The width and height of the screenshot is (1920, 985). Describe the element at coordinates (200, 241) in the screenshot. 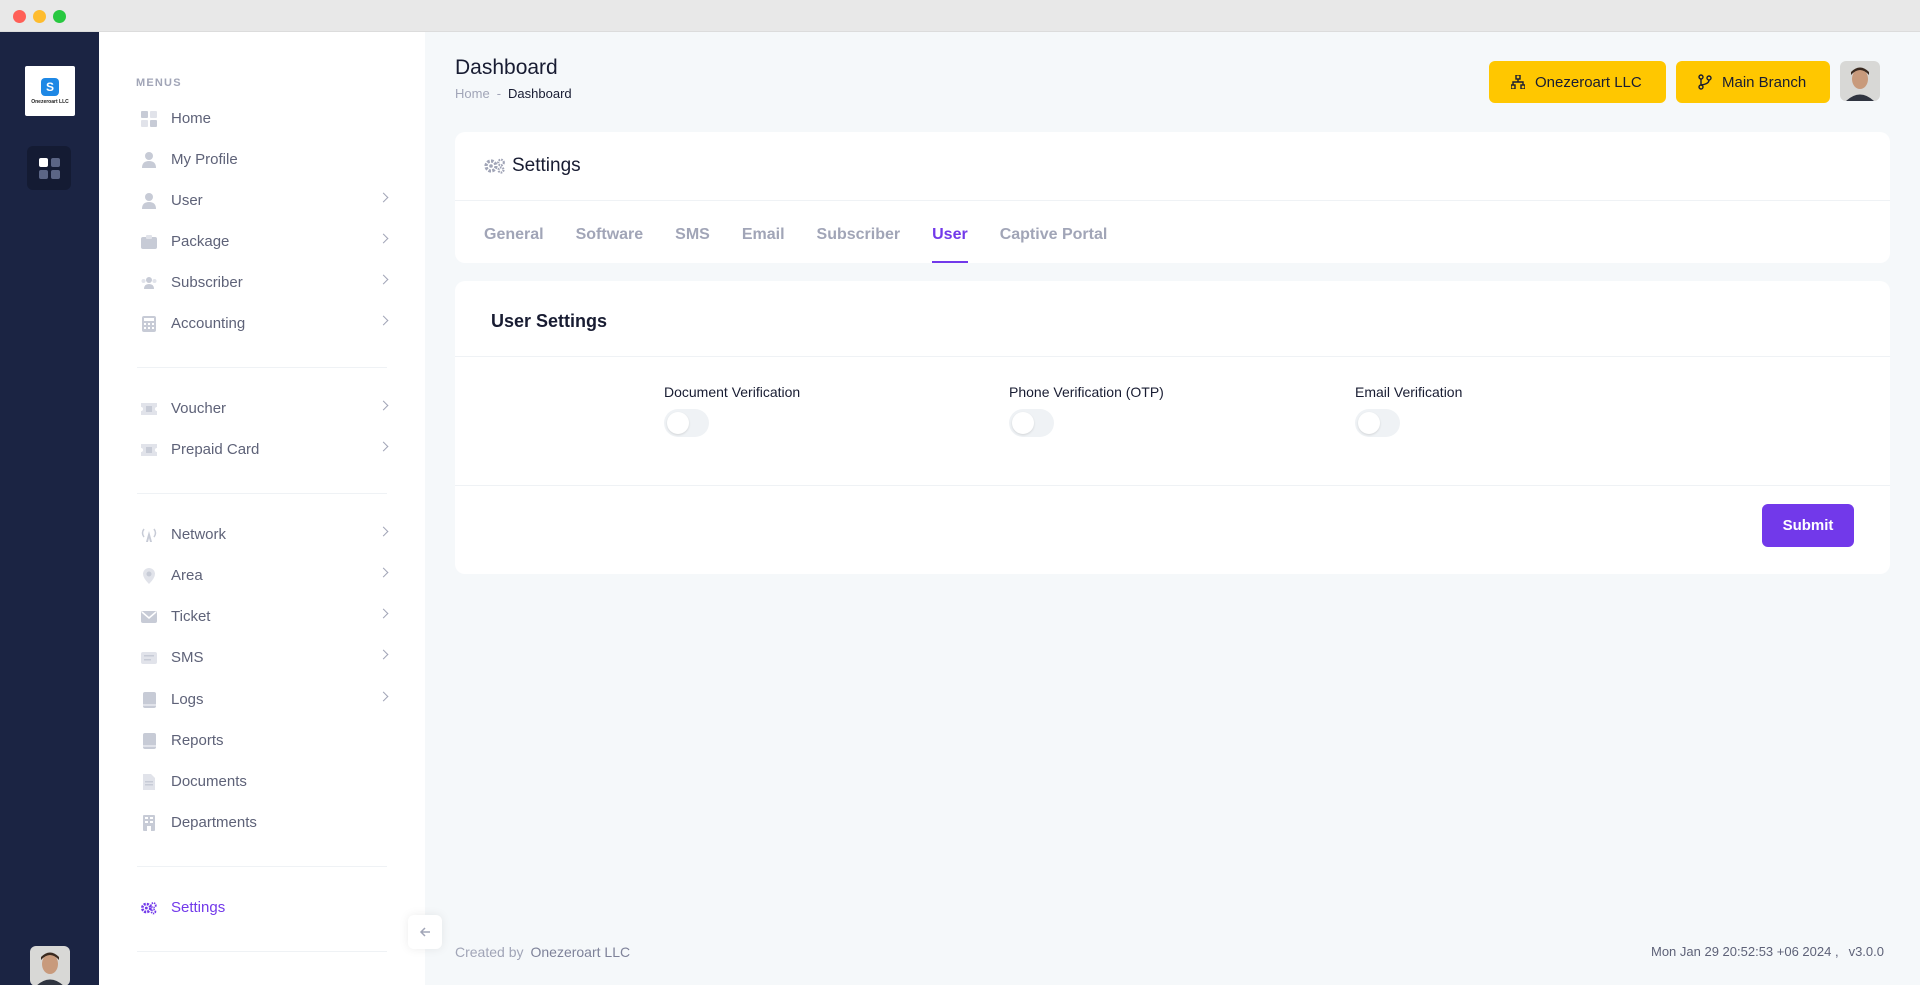

I see `sidebar-item-label: Package` at that location.